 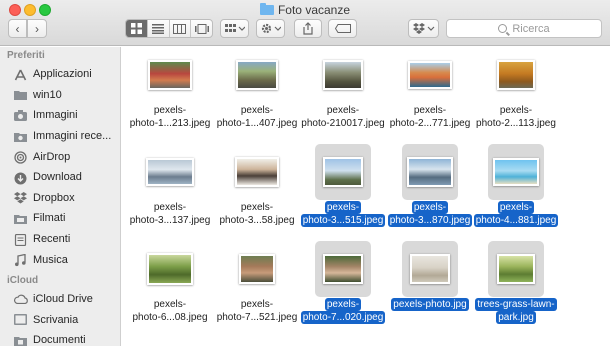 I want to click on file-name-line-2: photo-2...771.jpeg, so click(x=430, y=123).